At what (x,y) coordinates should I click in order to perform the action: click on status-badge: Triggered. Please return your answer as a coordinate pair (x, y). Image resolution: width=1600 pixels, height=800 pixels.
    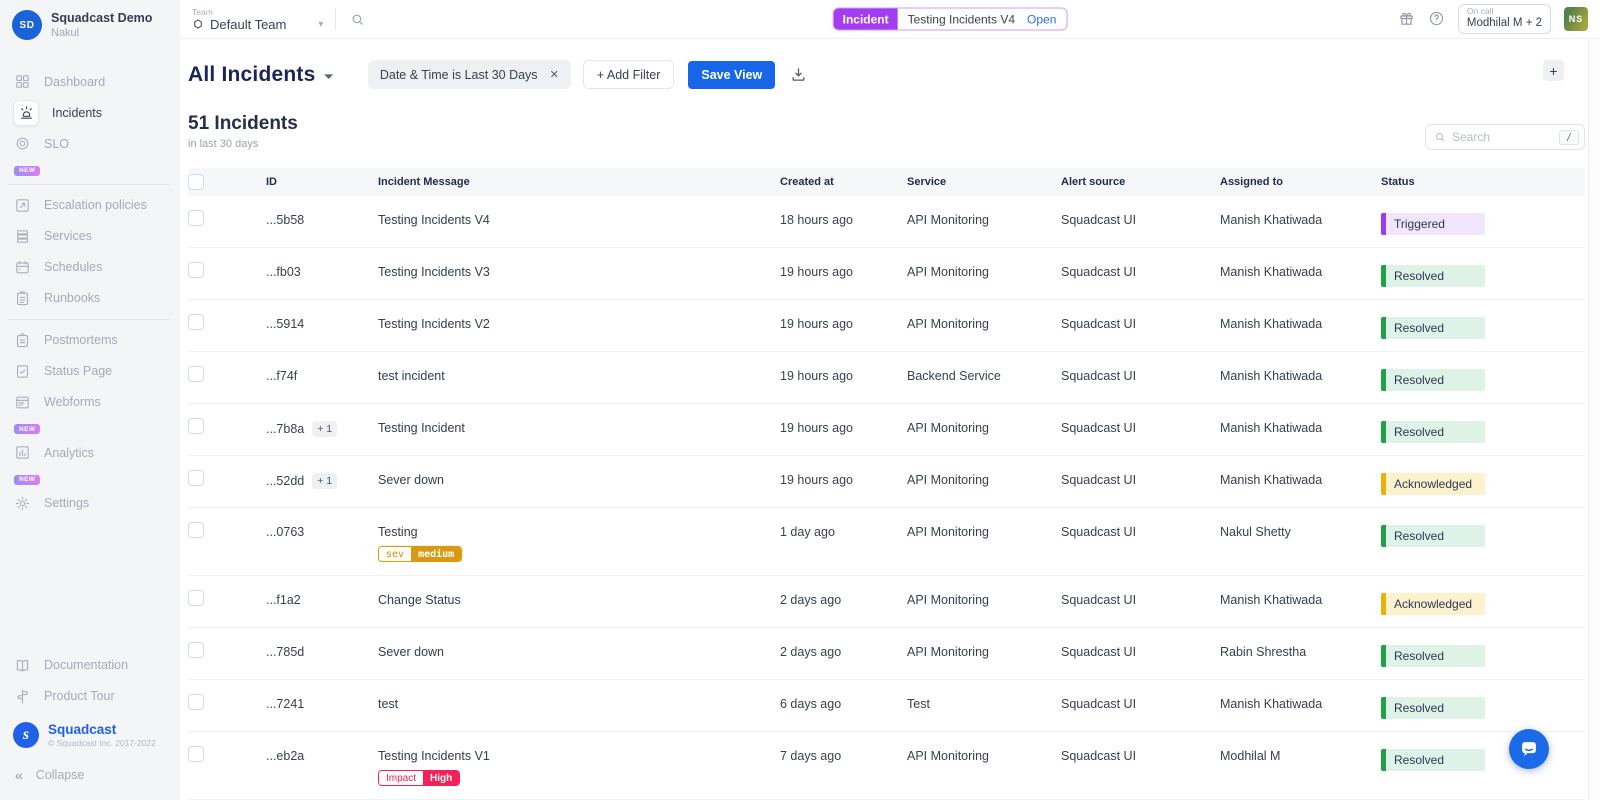
    Looking at the image, I should click on (1433, 224).